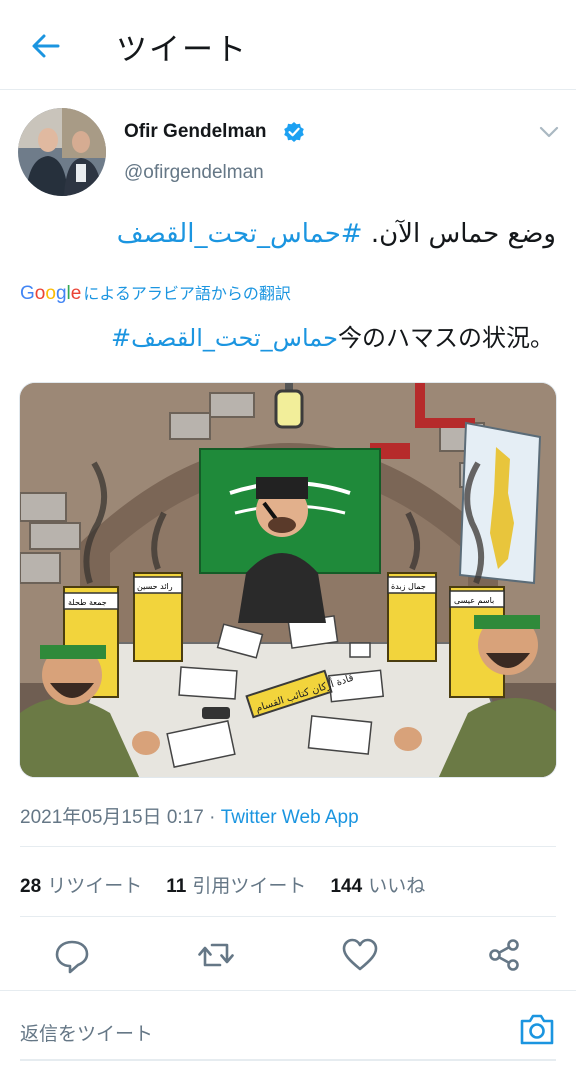 Image resolution: width=576 pixels, height=1069 pixels. I want to click on reply-bar: 返信をツイート, so click(288, 1029).